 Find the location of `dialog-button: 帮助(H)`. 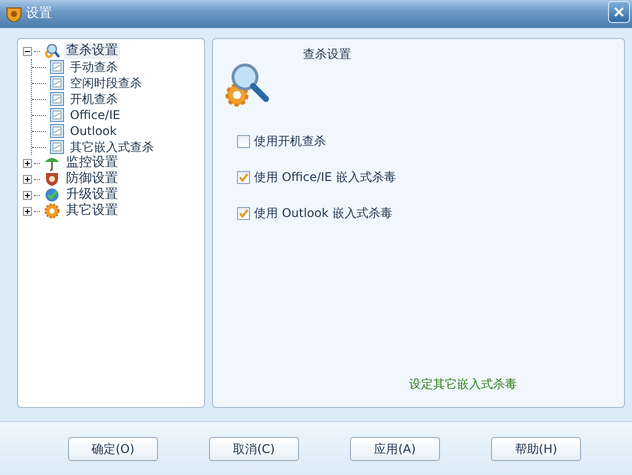

dialog-button: 帮助(H) is located at coordinates (536, 449).